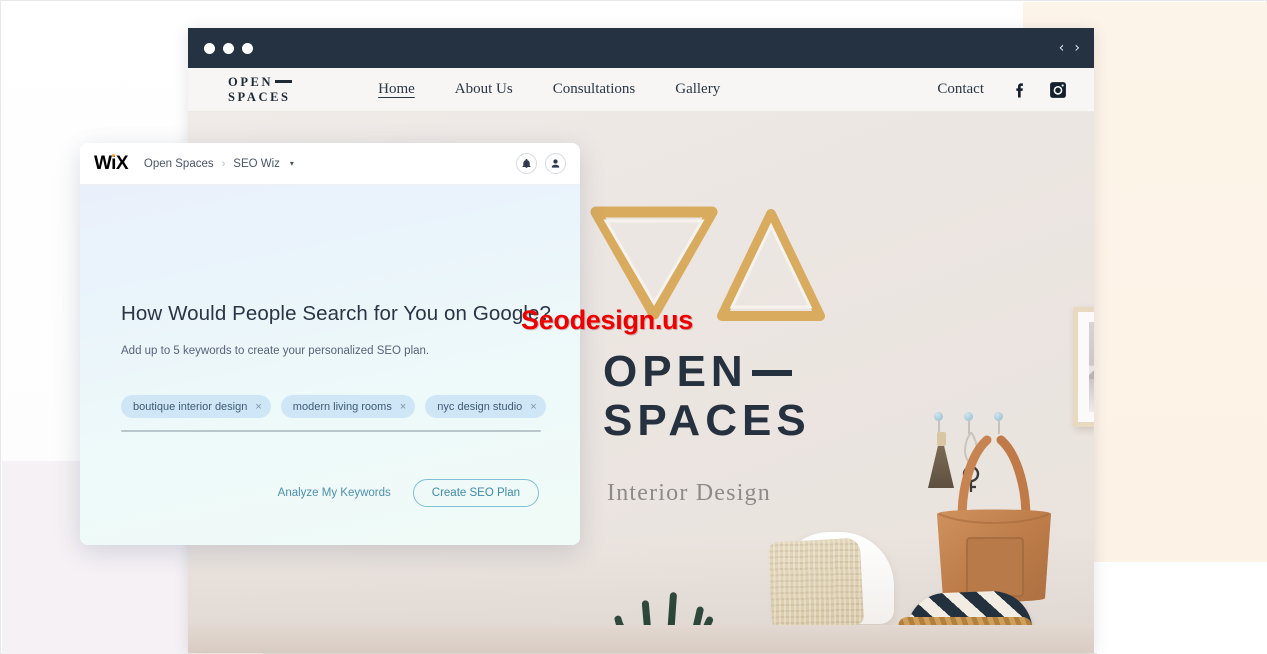 The image size is (1267, 654). I want to click on hero-dash-icon, so click(771, 373).